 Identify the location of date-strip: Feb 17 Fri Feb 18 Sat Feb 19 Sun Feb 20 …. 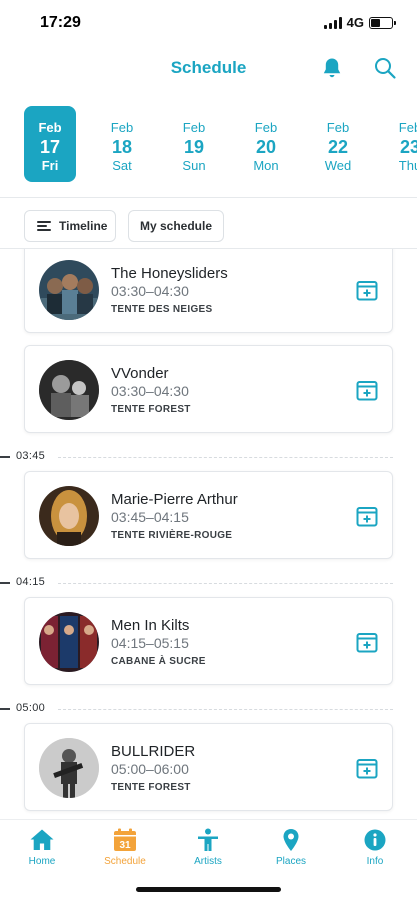
(208, 145).